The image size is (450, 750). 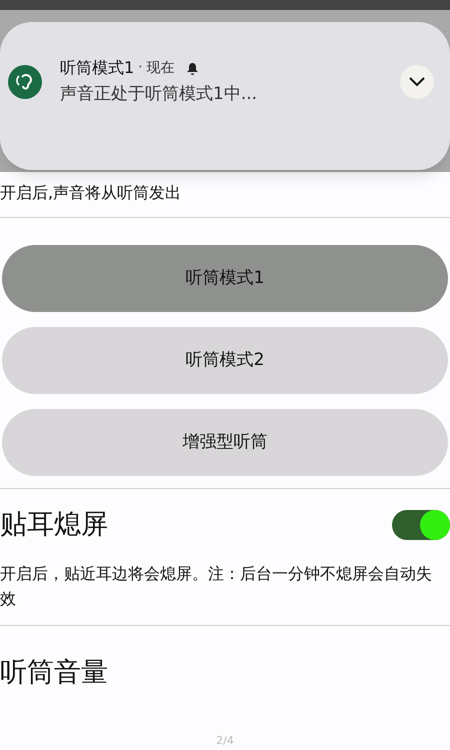 I want to click on section-description: 开启后，贴近耳边将会熄屏。注：后台一分钟不熄屏会自动失效, so click(x=216, y=586).